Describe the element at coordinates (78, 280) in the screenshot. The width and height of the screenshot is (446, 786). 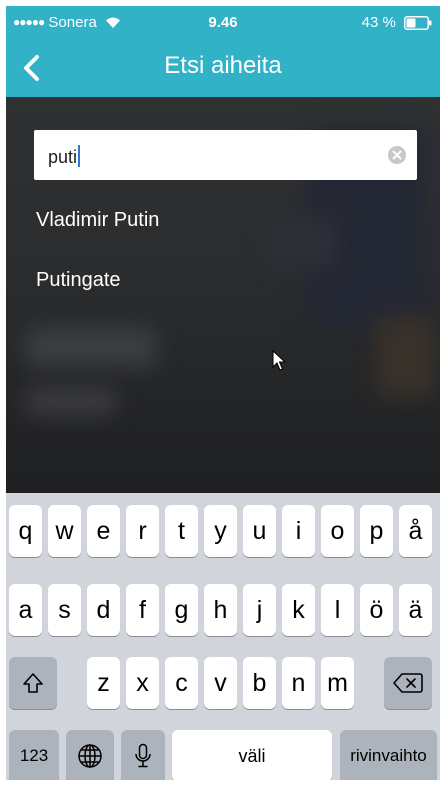
I see `search-result-item: Putingate` at that location.